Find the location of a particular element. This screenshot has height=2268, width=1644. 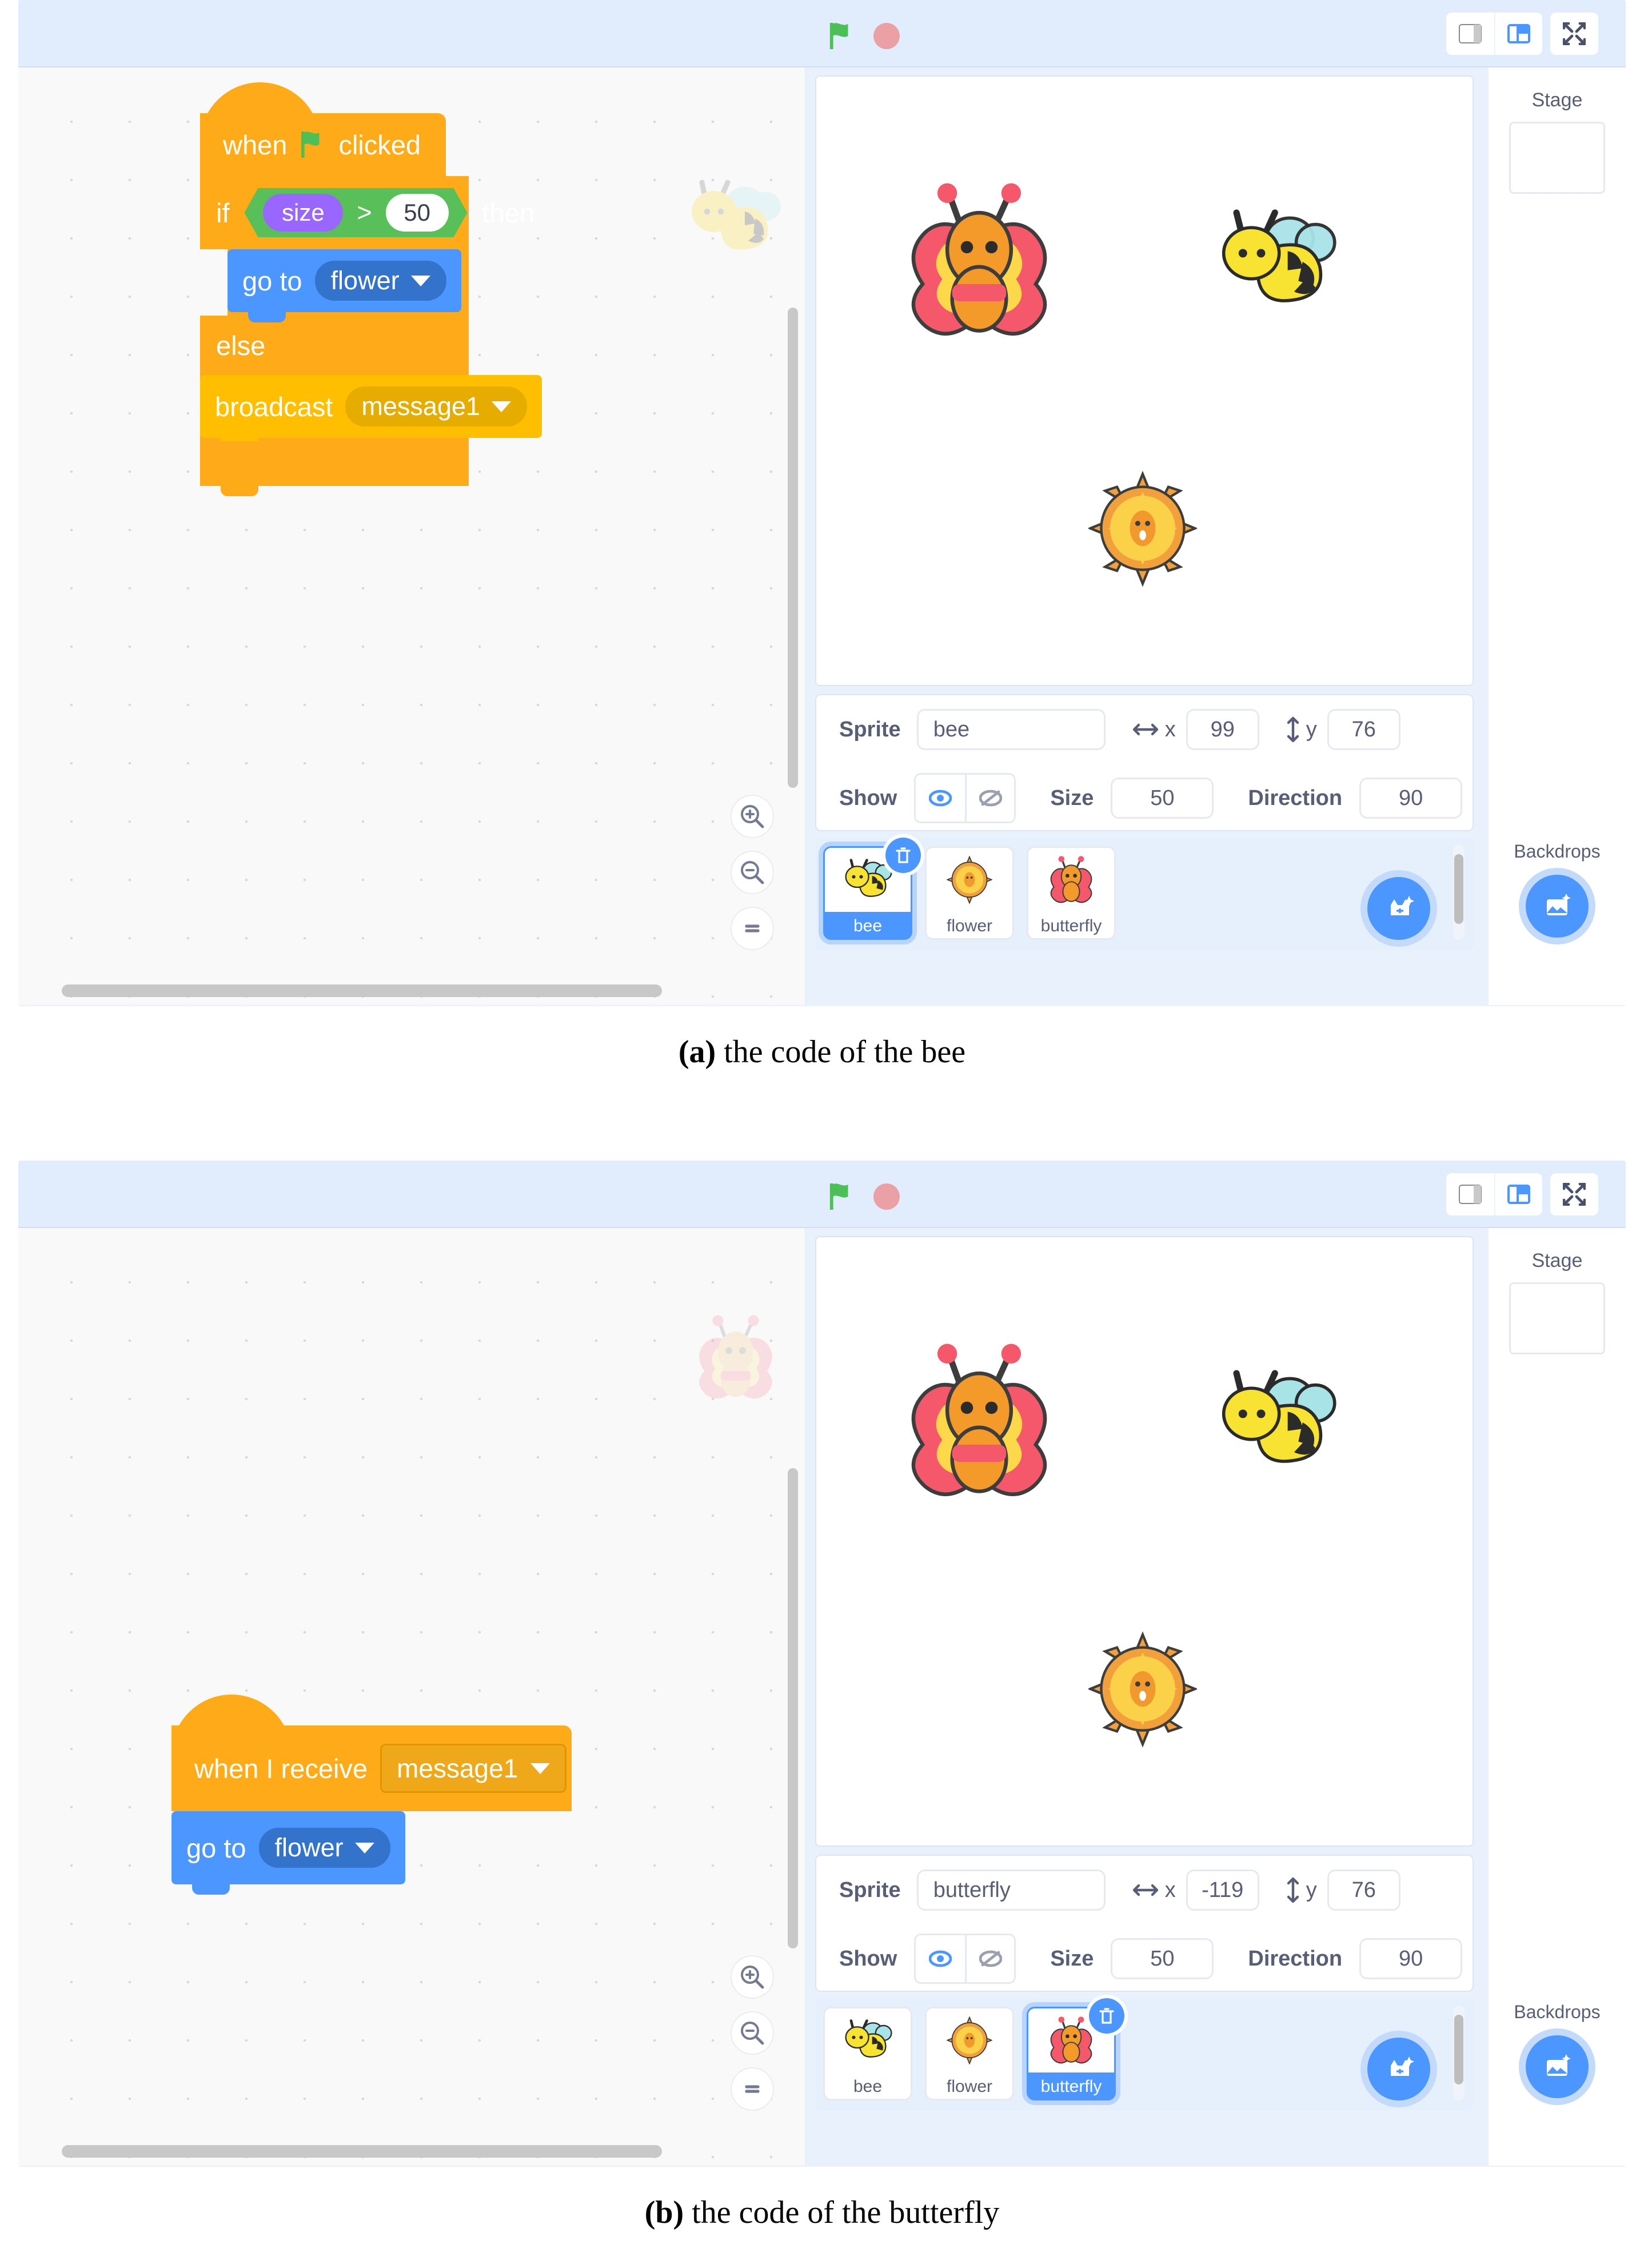

bee-watermark-icon is located at coordinates (736, 215).